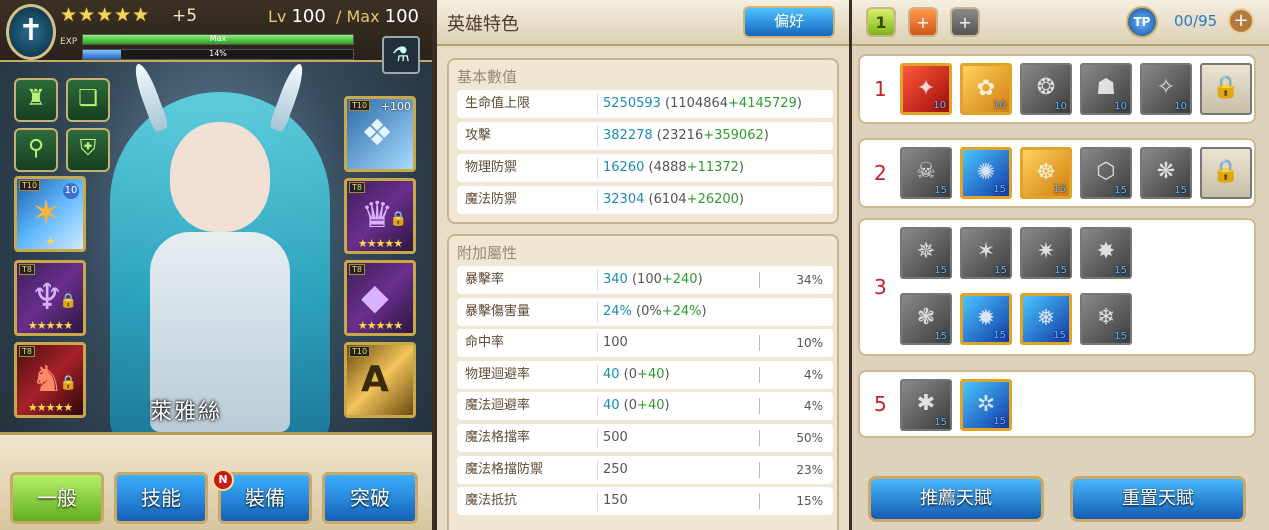 Image resolution: width=1269 pixels, height=530 pixels. I want to click on talent-icon: ✸ 15, so click(1106, 253).